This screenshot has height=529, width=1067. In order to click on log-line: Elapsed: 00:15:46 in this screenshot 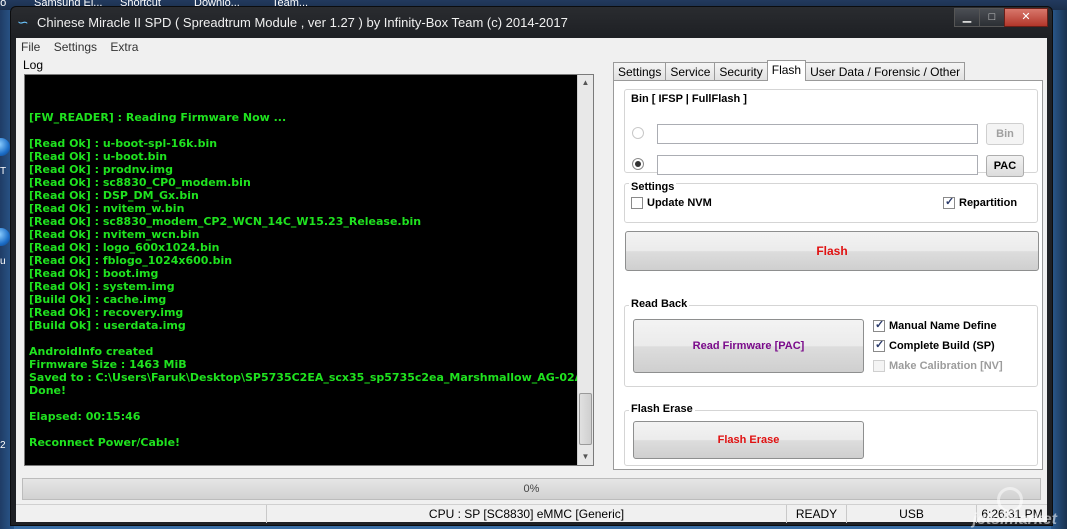, I will do `click(85, 416)`.